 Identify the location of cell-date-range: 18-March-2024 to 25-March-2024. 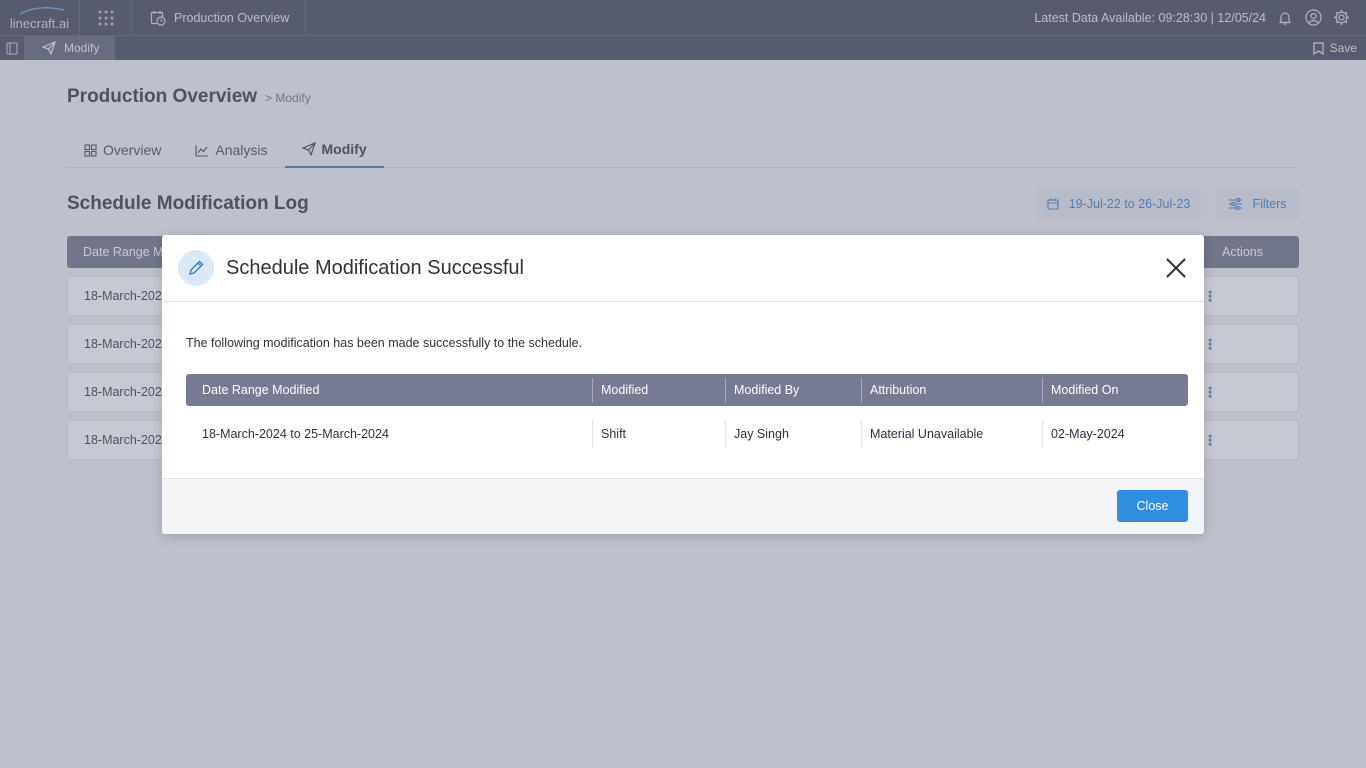
(295, 434).